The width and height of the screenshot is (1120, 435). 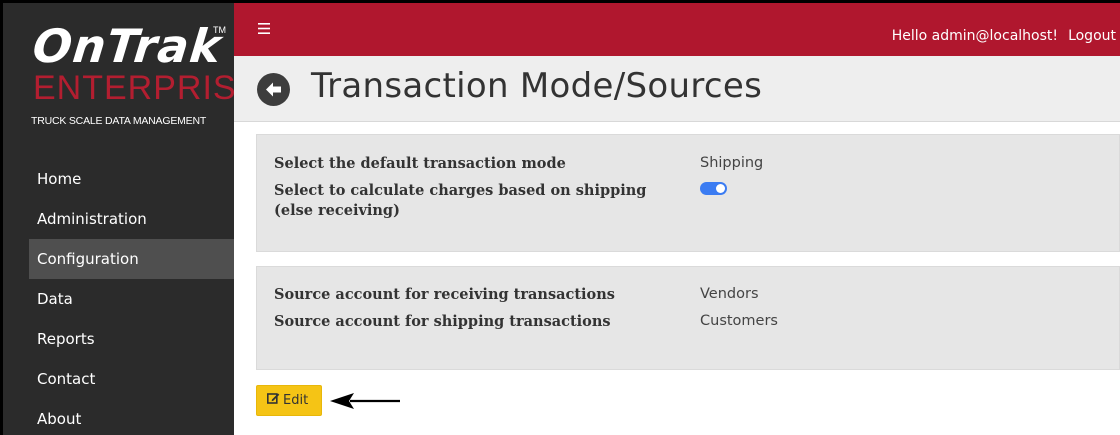 I want to click on page-header: Transaction Mode/Sources, so click(x=677, y=89).